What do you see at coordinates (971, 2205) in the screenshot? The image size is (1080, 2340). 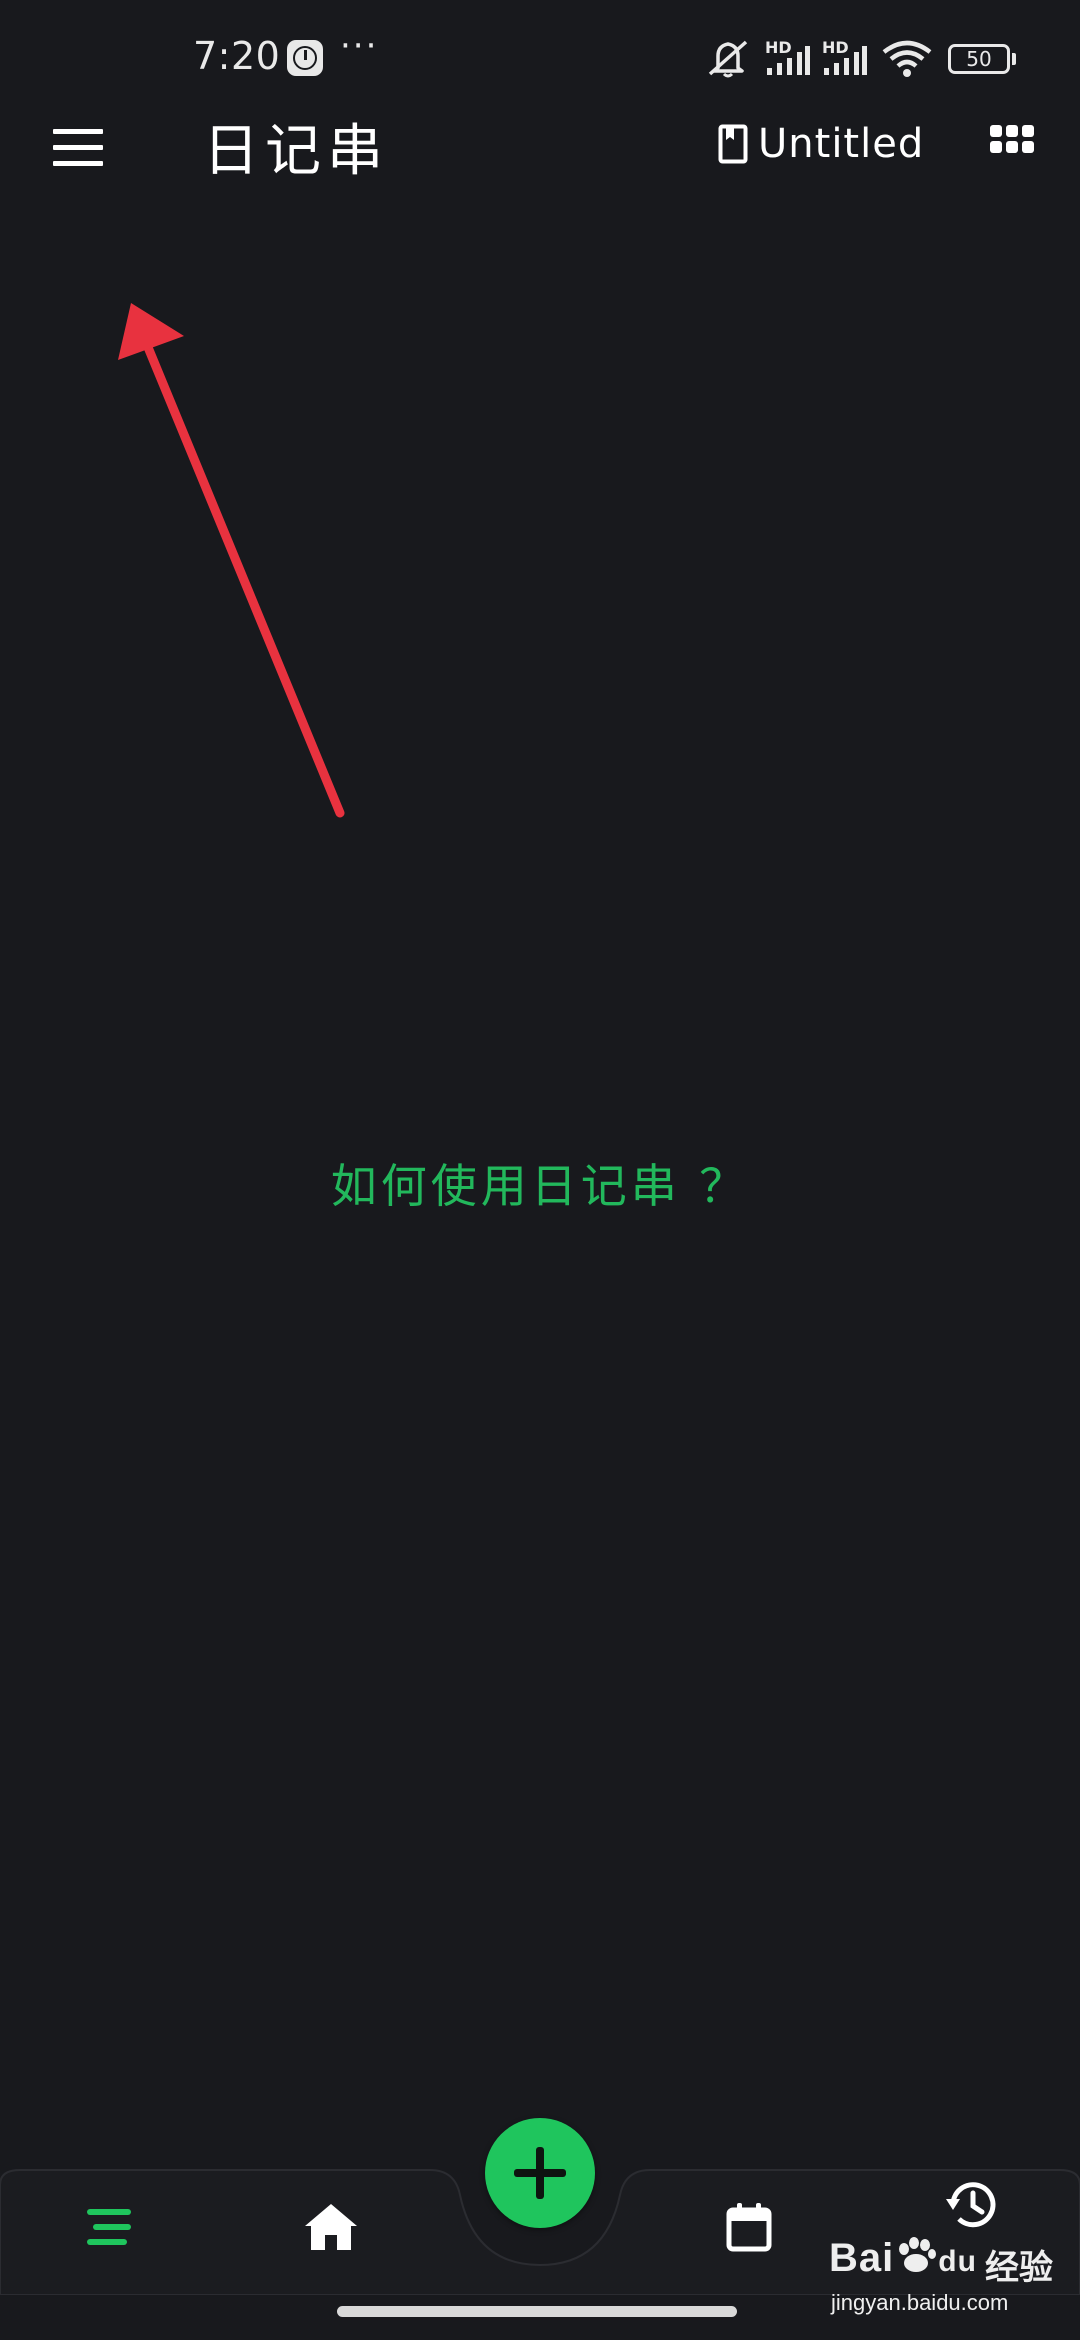 I see `history-icon` at bounding box center [971, 2205].